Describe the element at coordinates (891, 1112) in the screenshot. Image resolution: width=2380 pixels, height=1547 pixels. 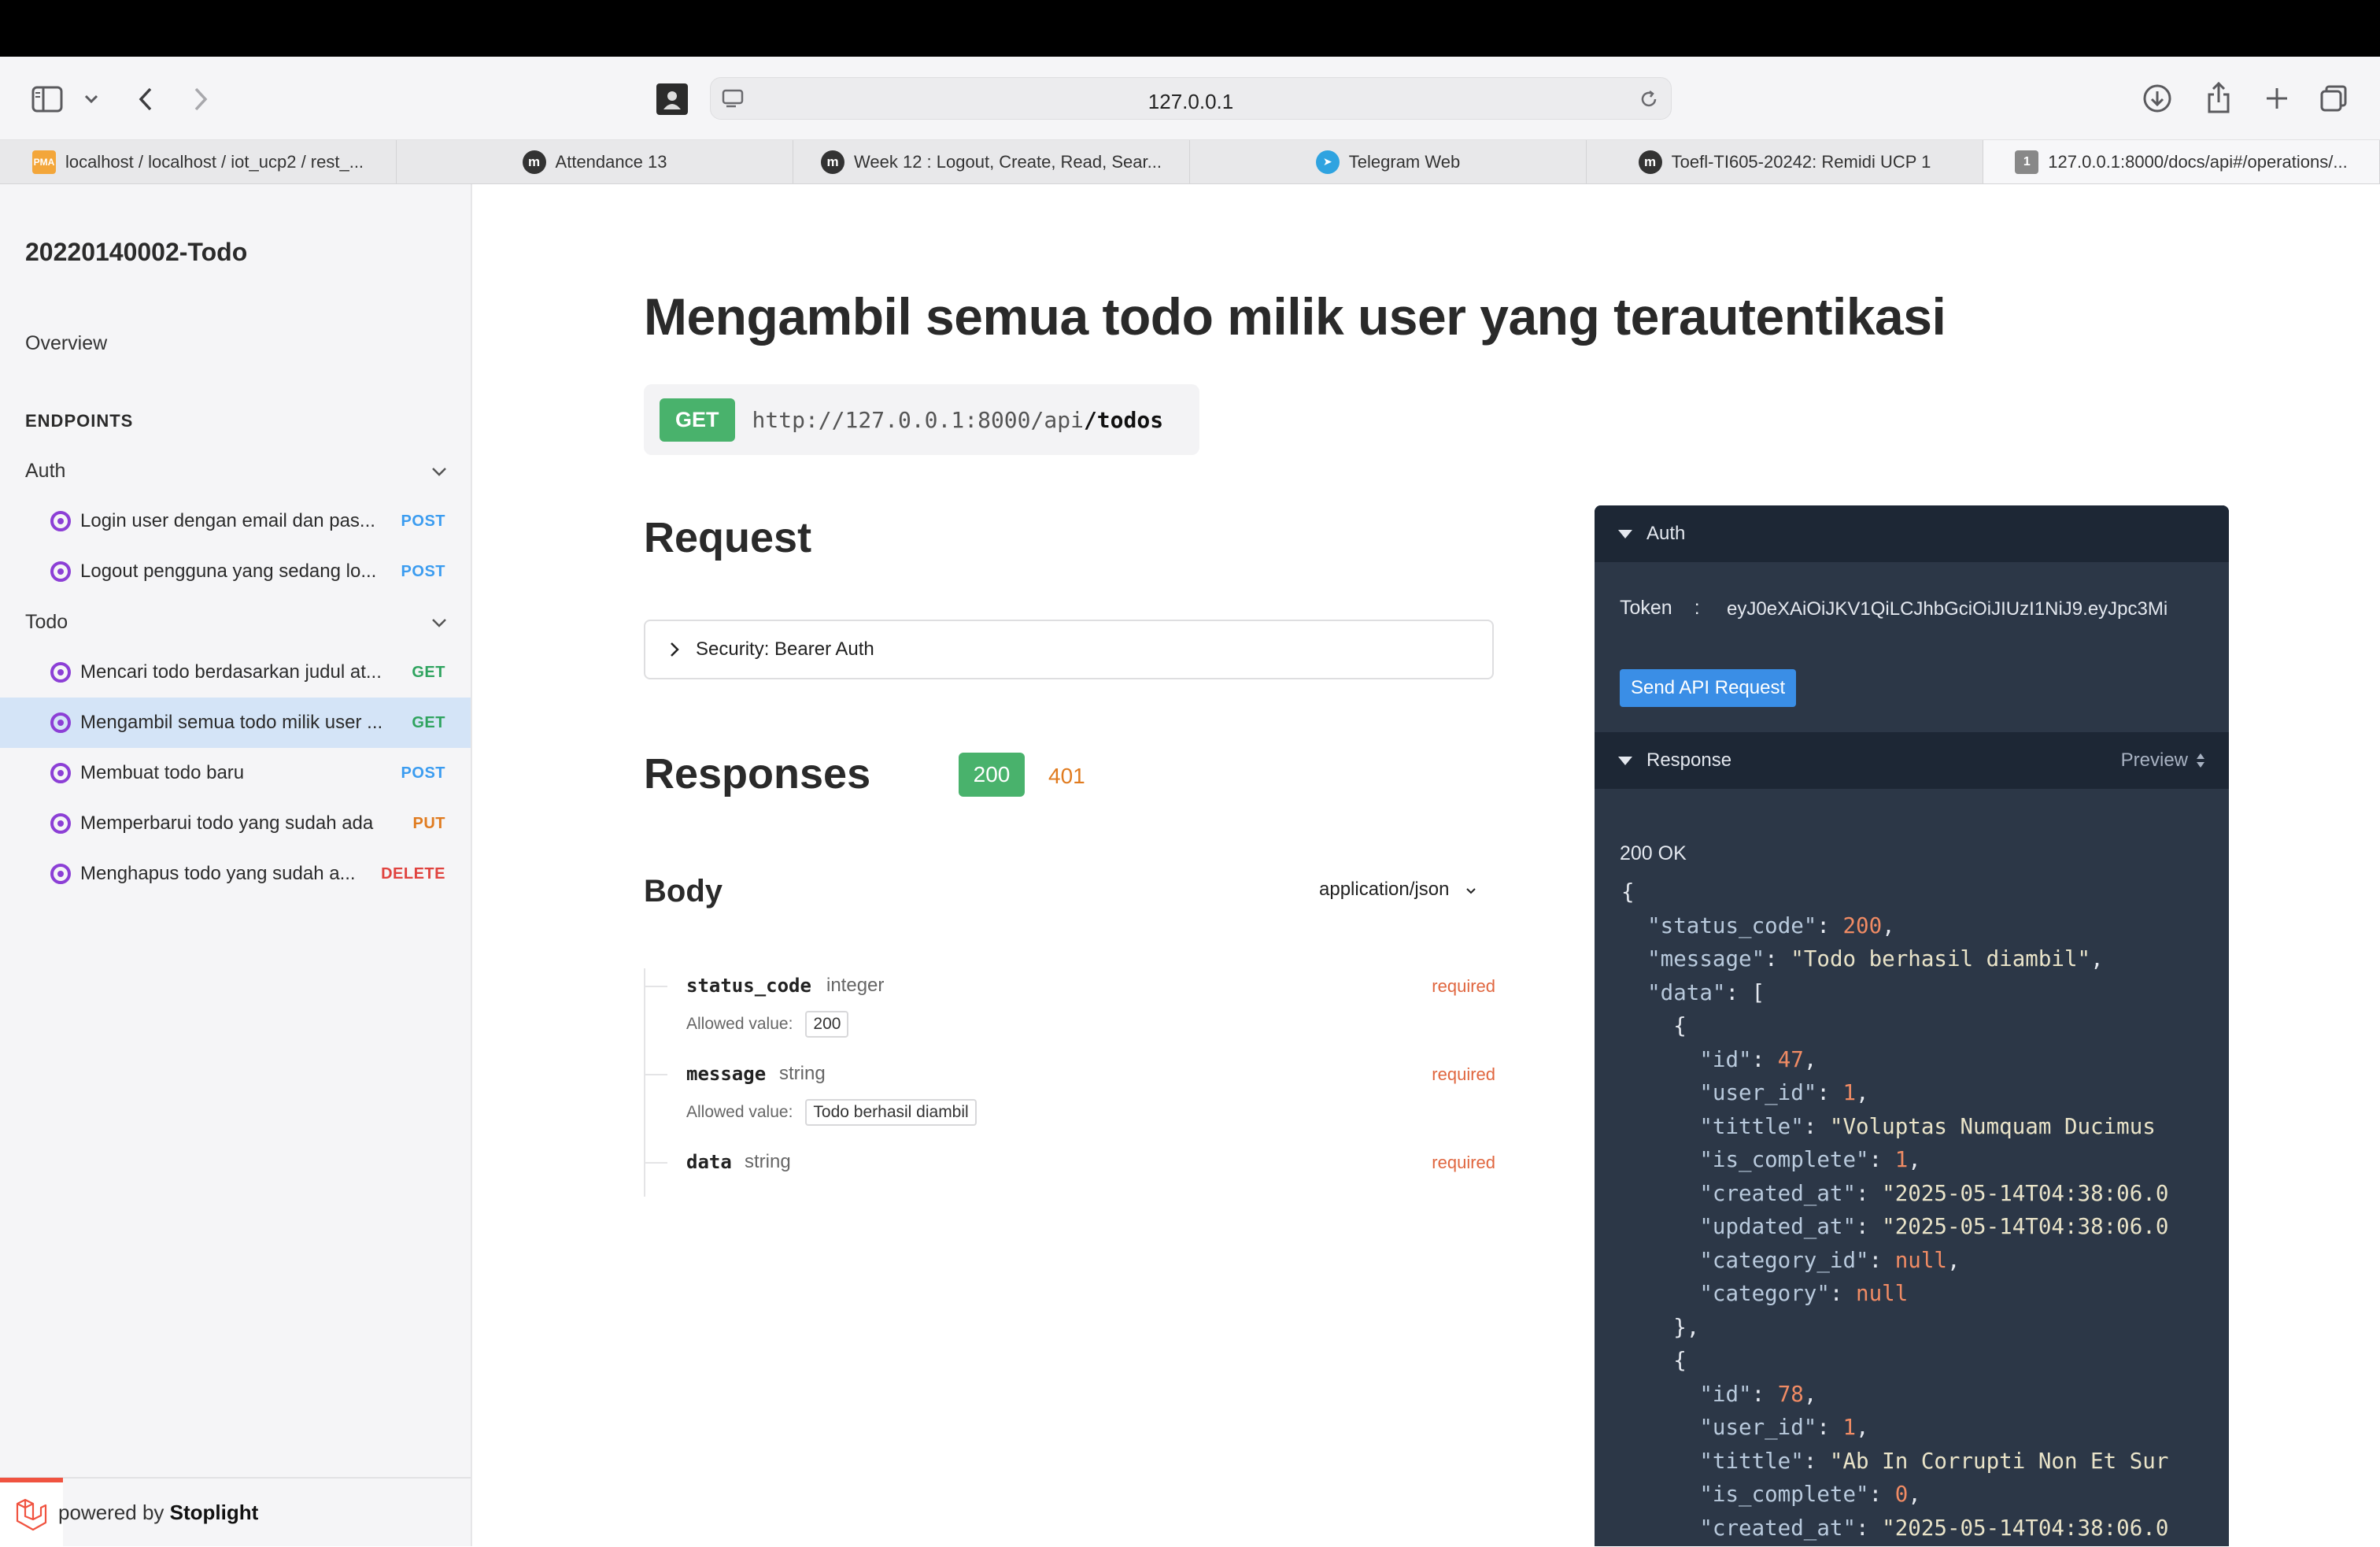
I see `allowed-value: Todo berhasil diambil` at that location.